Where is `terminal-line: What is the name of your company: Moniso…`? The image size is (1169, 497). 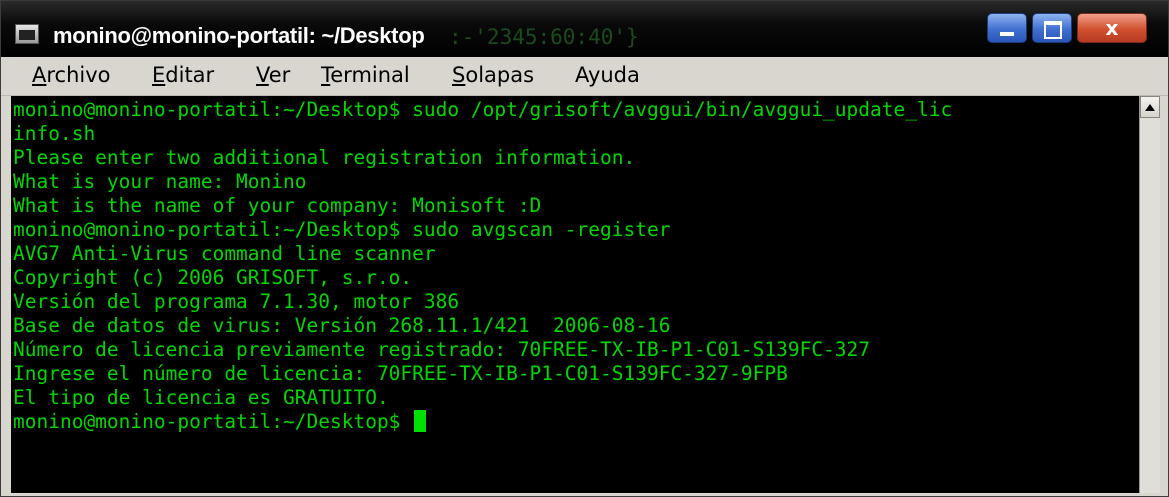 terminal-line: What is the name of your company: Moniso… is located at coordinates (277, 205).